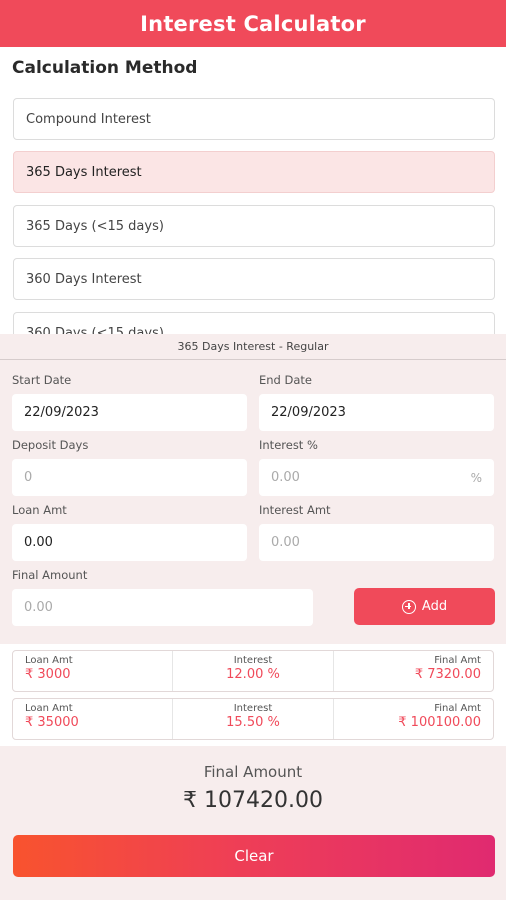 This screenshot has height=900, width=506. What do you see at coordinates (447, 674) in the screenshot?
I see `entry-final-value: ₹ 7320.00` at bounding box center [447, 674].